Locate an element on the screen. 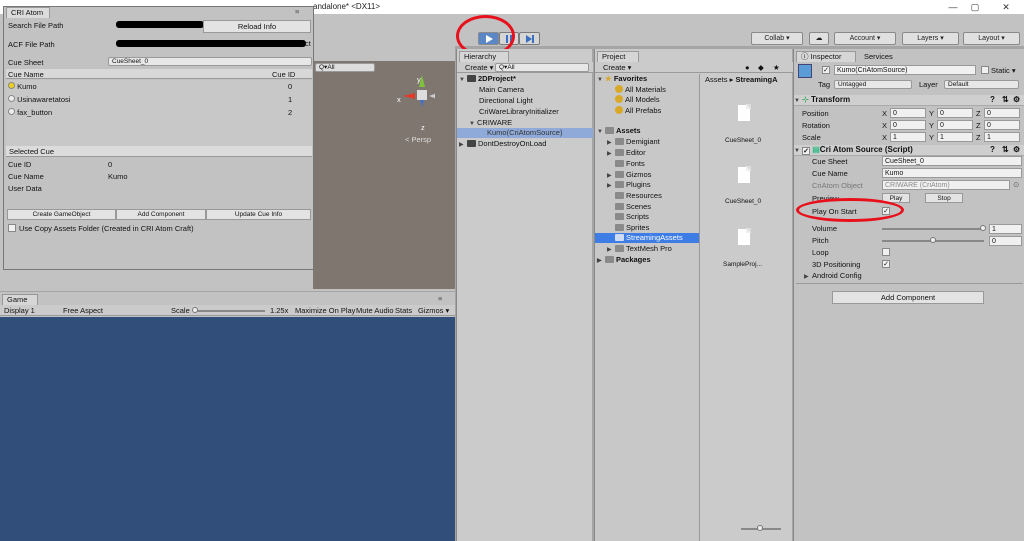 The width and height of the screenshot is (1024, 541). favorite-item: All Materials is located at coordinates (640, 89).